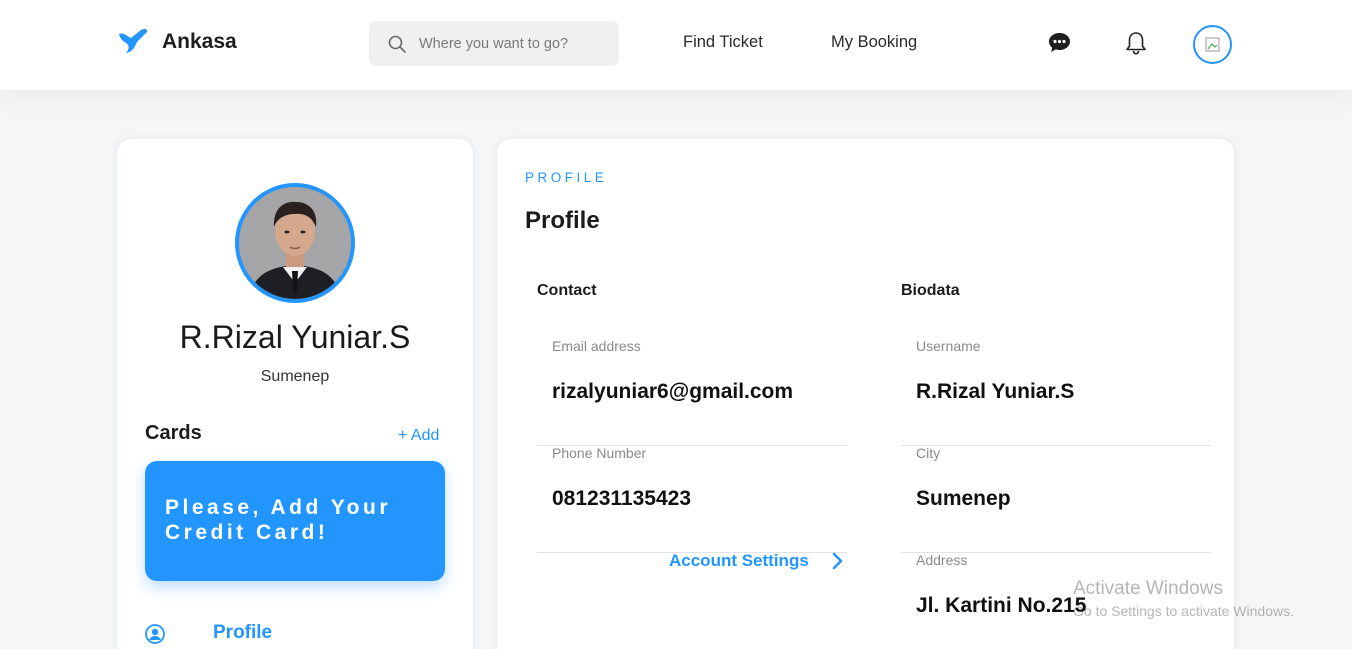 The image size is (1352, 649). Describe the element at coordinates (567, 290) in the screenshot. I see `contact-heading: Contact` at that location.